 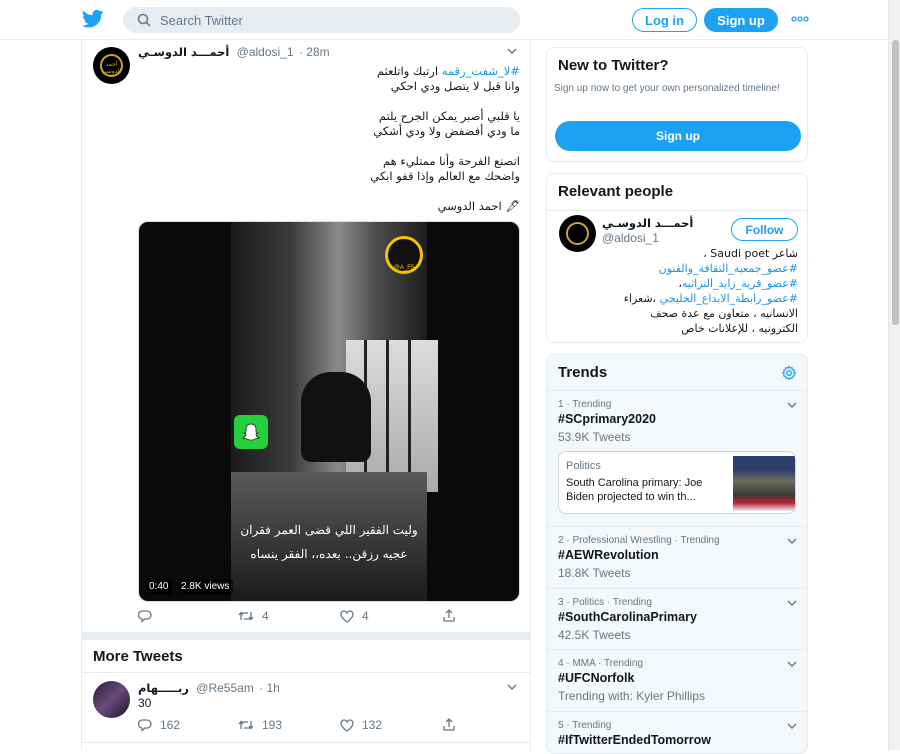 I want to click on reply-button, so click(x=149, y=616).